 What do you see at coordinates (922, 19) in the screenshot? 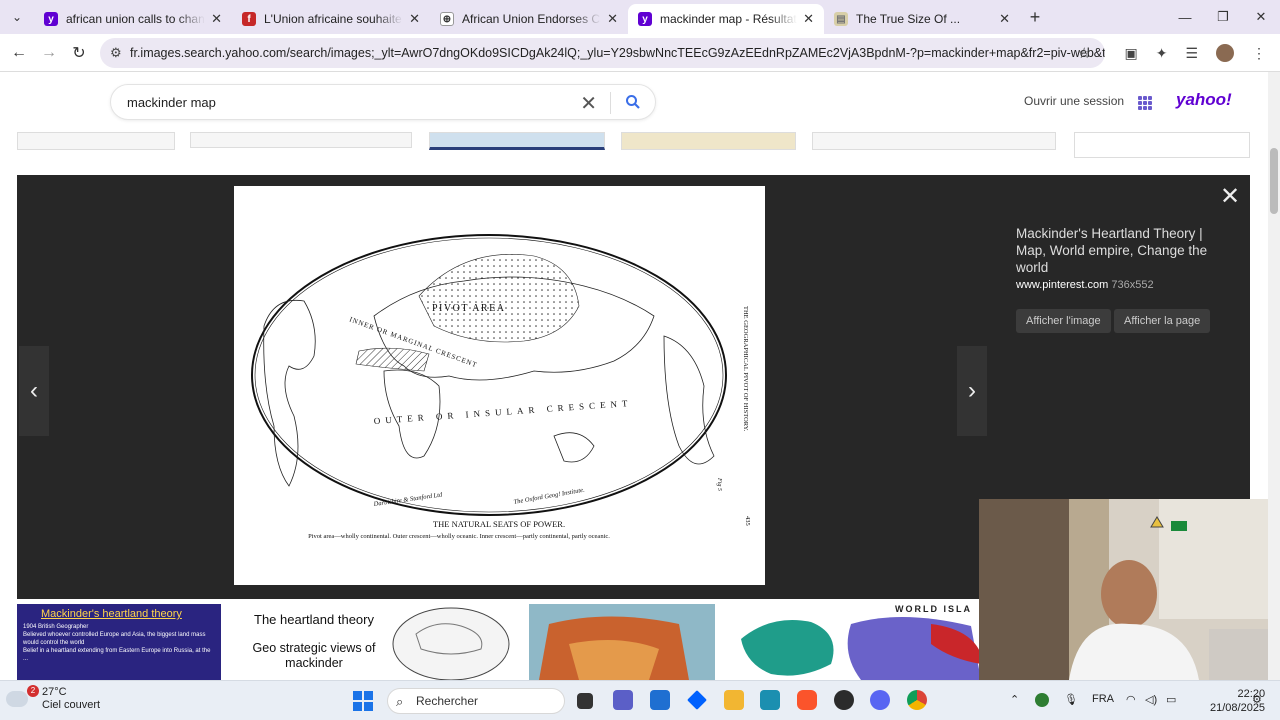
I see `tab-5: ▤ The True Size Of ... ✕` at bounding box center [922, 19].